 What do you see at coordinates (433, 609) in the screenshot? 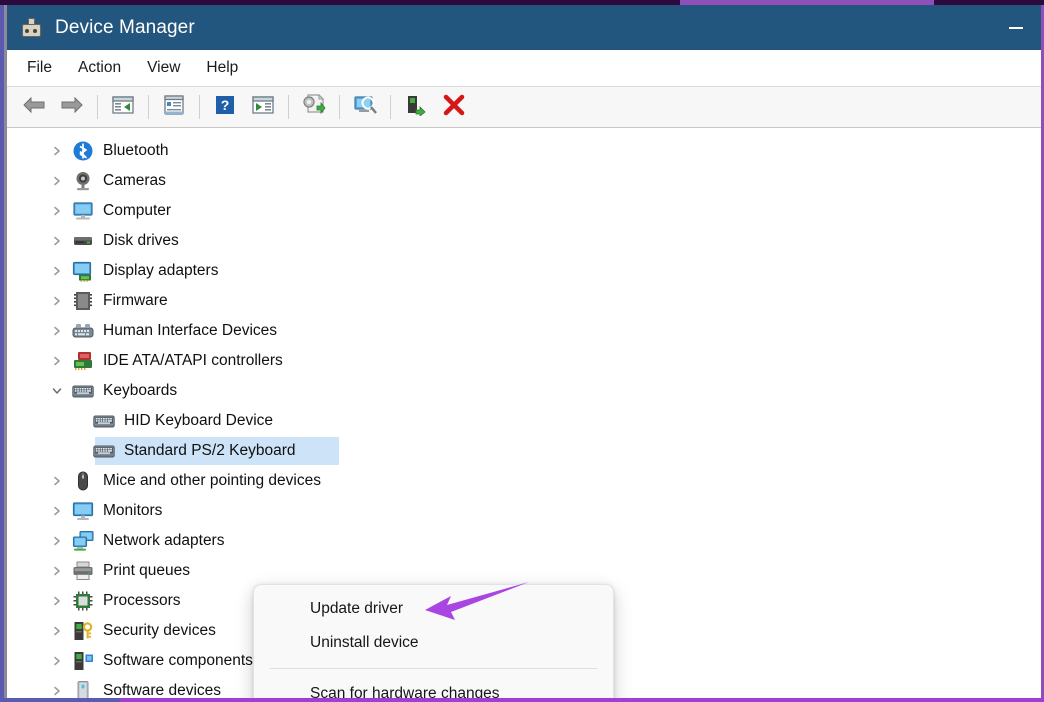
I see `ctx-update-driver: Update driver` at bounding box center [433, 609].